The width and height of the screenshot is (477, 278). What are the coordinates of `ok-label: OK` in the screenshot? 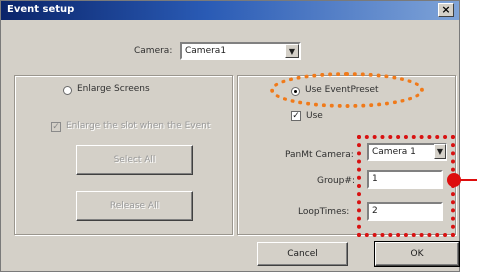 It's located at (417, 254).